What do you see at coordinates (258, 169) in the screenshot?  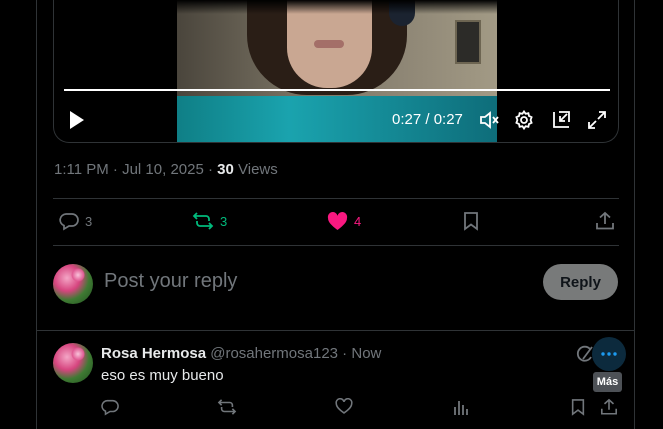 I see `views-label: Views` at bounding box center [258, 169].